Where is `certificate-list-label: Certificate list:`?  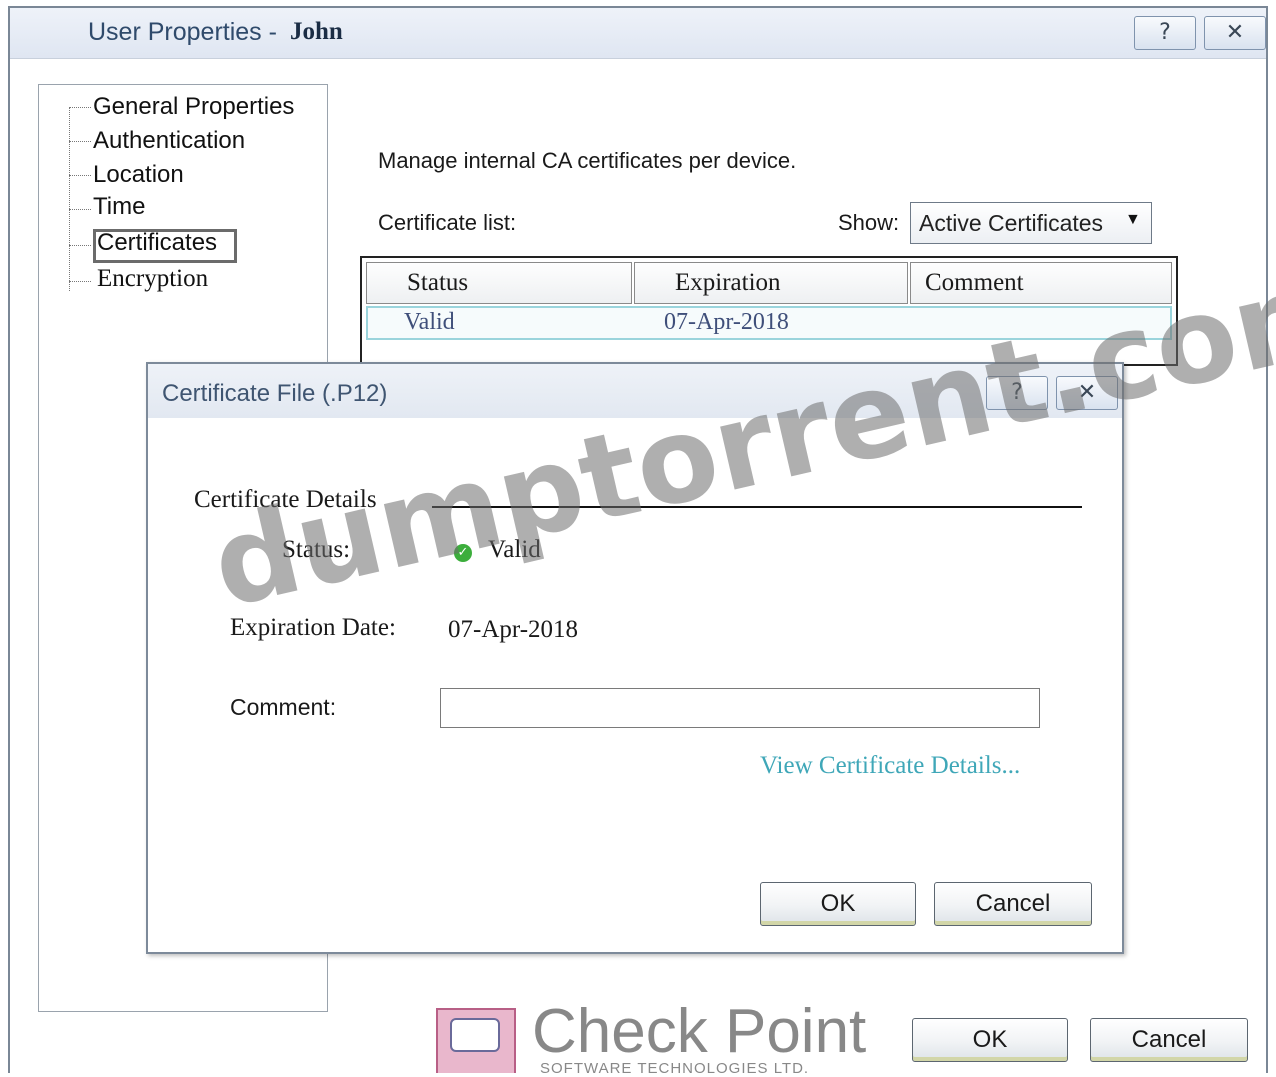
certificate-list-label: Certificate list: is located at coordinates (447, 222).